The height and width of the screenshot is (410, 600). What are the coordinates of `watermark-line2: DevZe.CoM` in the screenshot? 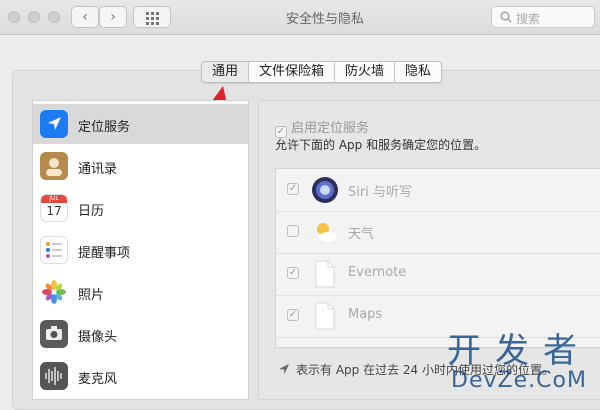 It's located at (519, 380).